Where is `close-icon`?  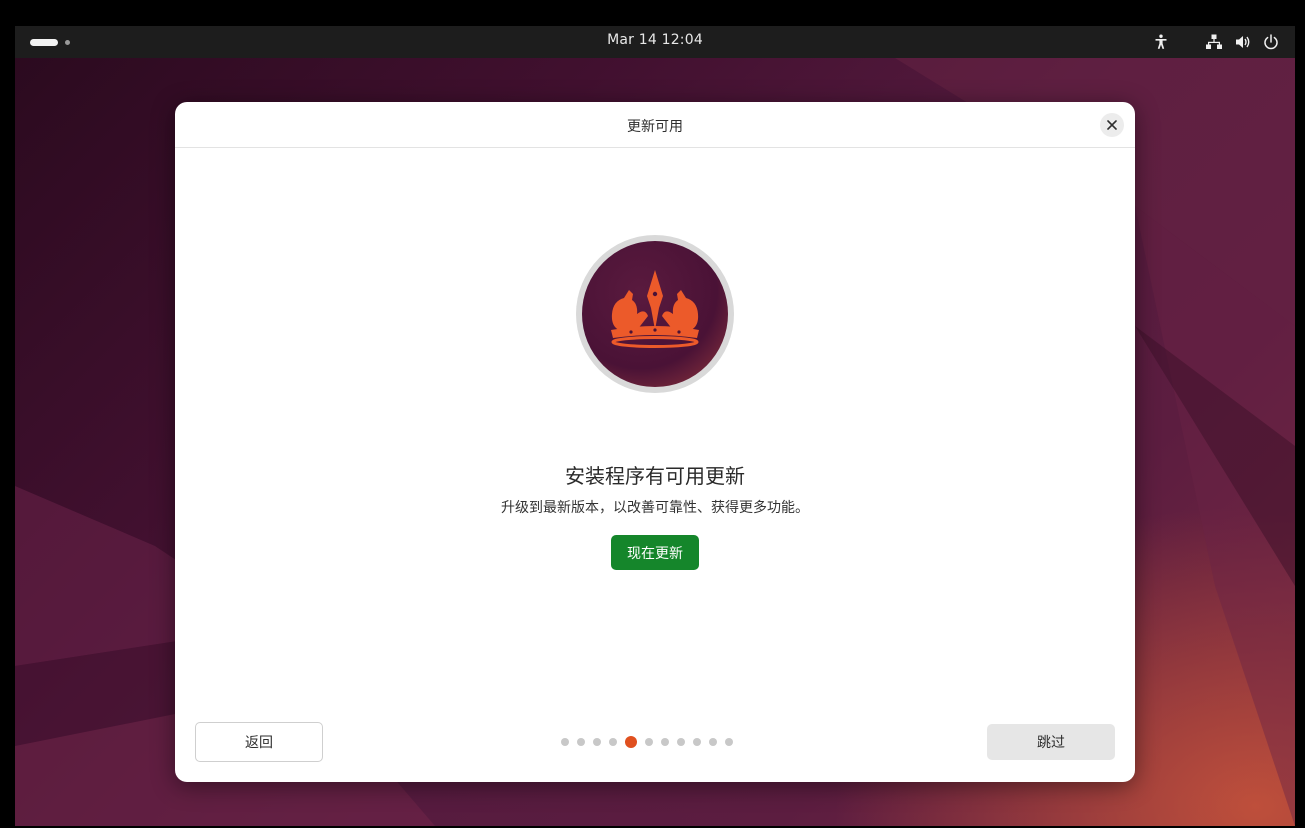 close-icon is located at coordinates (1112, 125).